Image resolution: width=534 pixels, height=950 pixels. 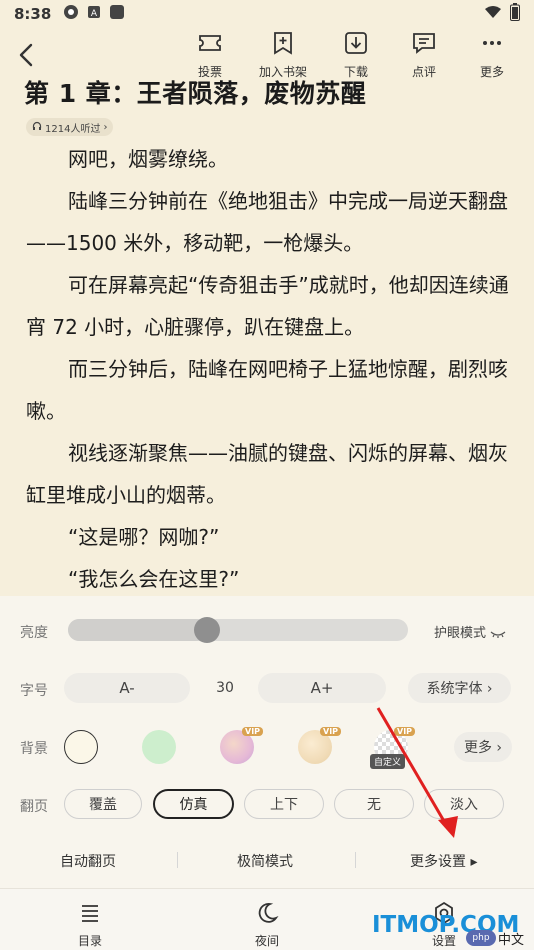 What do you see at coordinates (424, 45) in the screenshot?
I see `comment-icon` at bounding box center [424, 45].